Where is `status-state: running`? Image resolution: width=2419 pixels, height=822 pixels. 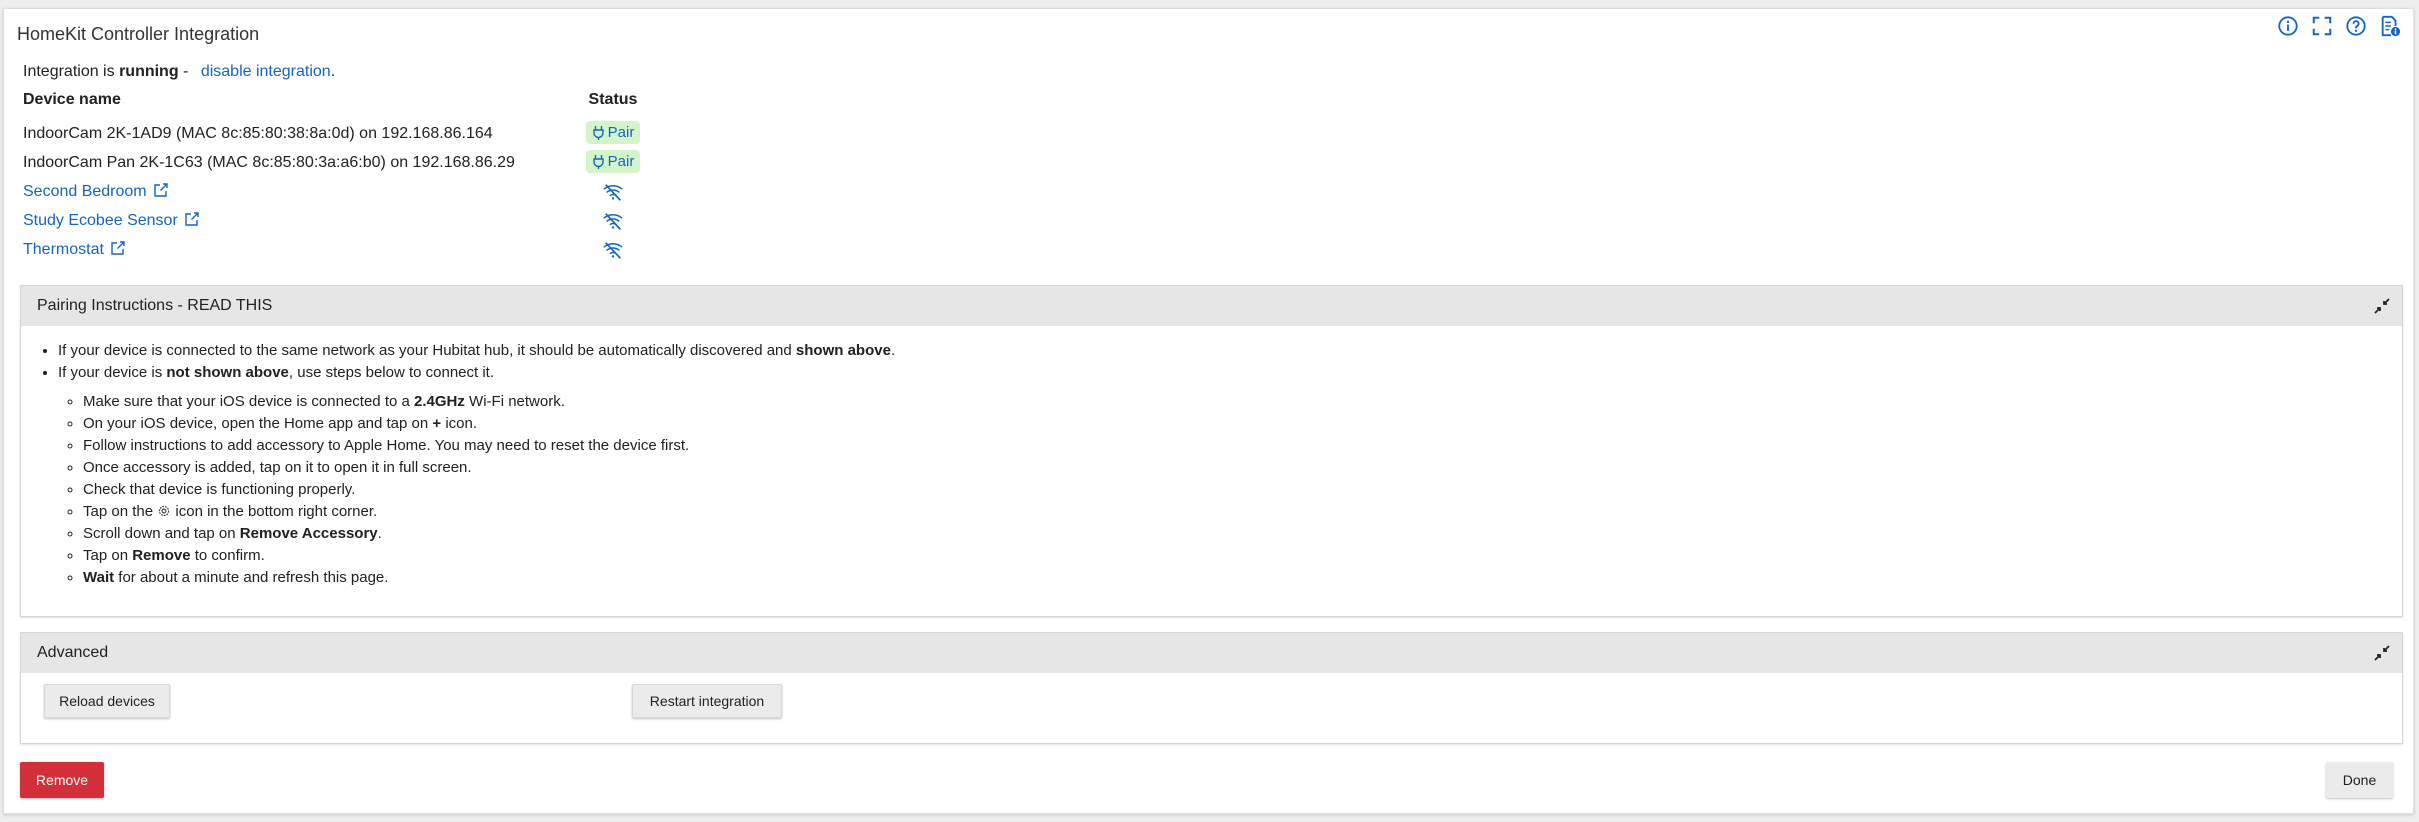 status-state: running is located at coordinates (149, 71).